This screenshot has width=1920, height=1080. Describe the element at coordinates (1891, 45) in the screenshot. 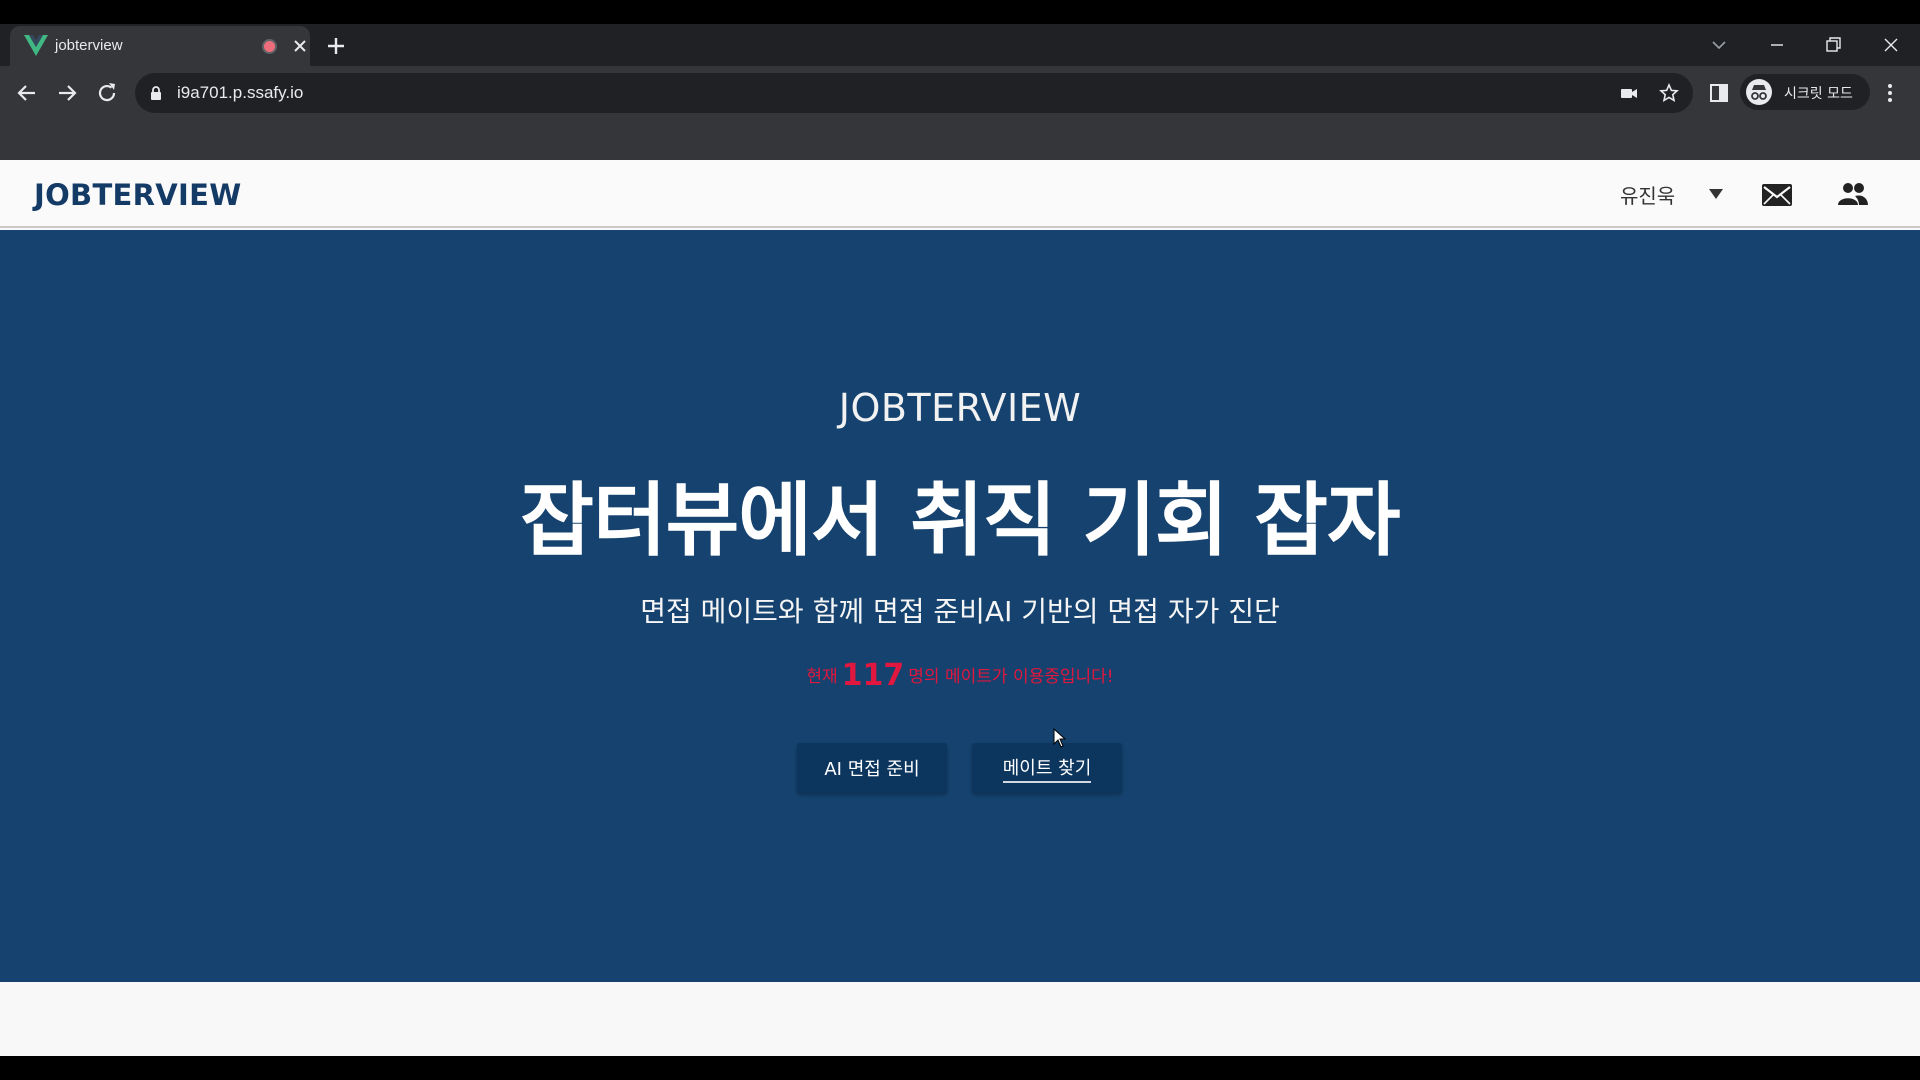

I see `window-close-icon` at that location.